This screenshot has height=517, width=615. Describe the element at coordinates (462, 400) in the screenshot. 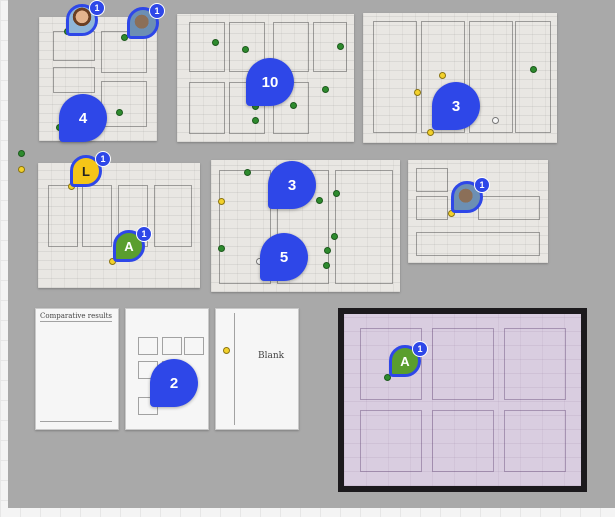

I see `sketch-photo-large` at that location.